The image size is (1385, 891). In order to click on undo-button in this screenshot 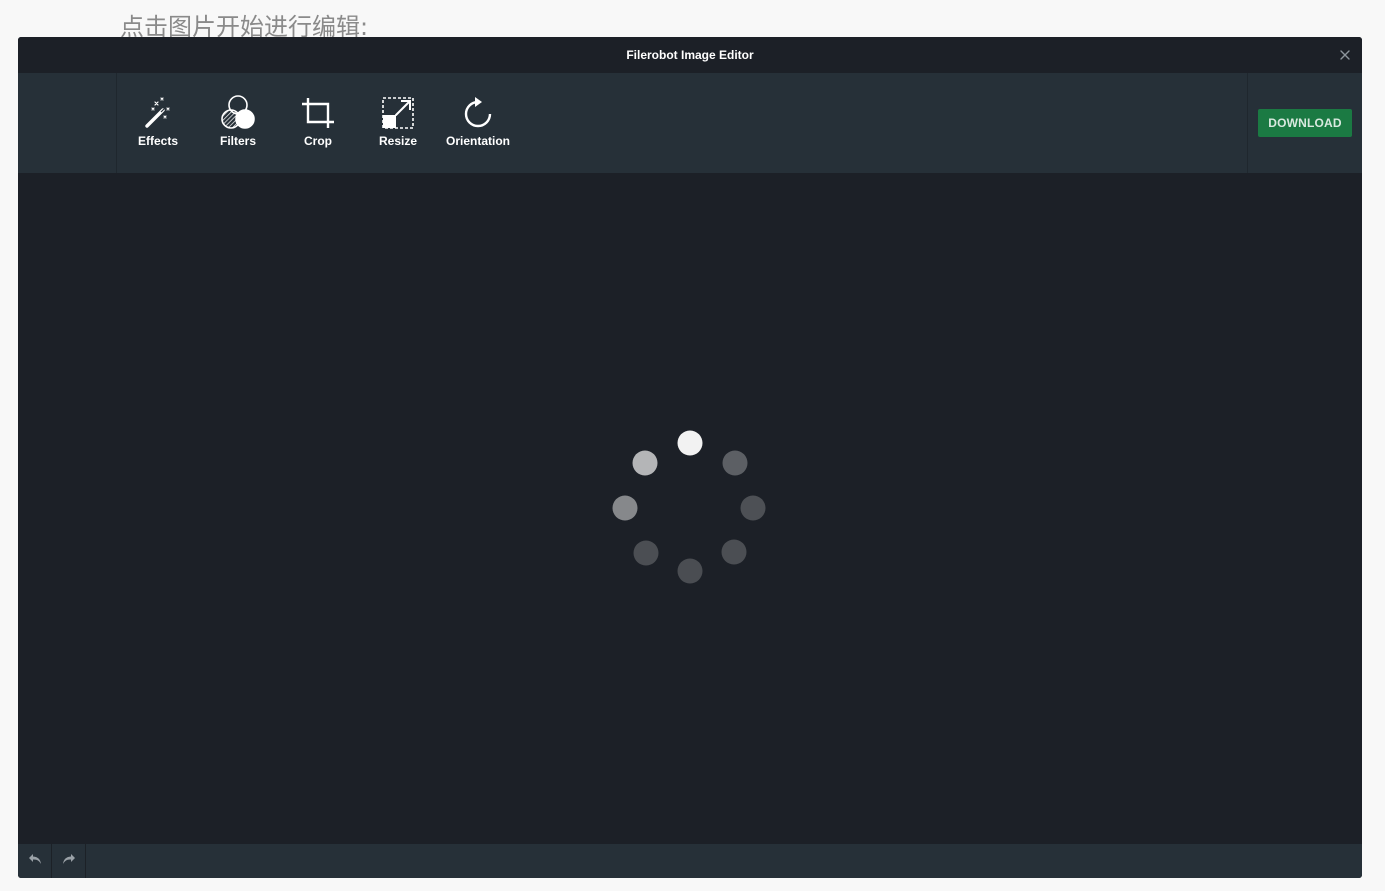, I will do `click(35, 861)`.